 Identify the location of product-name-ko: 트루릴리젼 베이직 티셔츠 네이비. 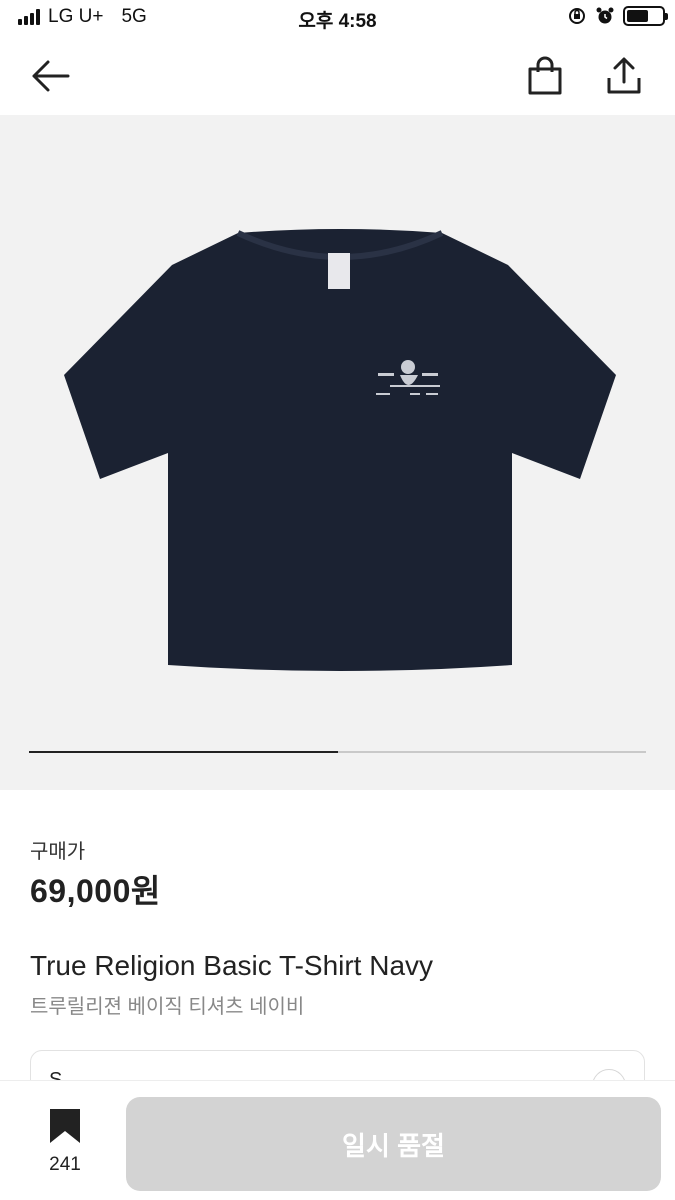
(167, 1007).